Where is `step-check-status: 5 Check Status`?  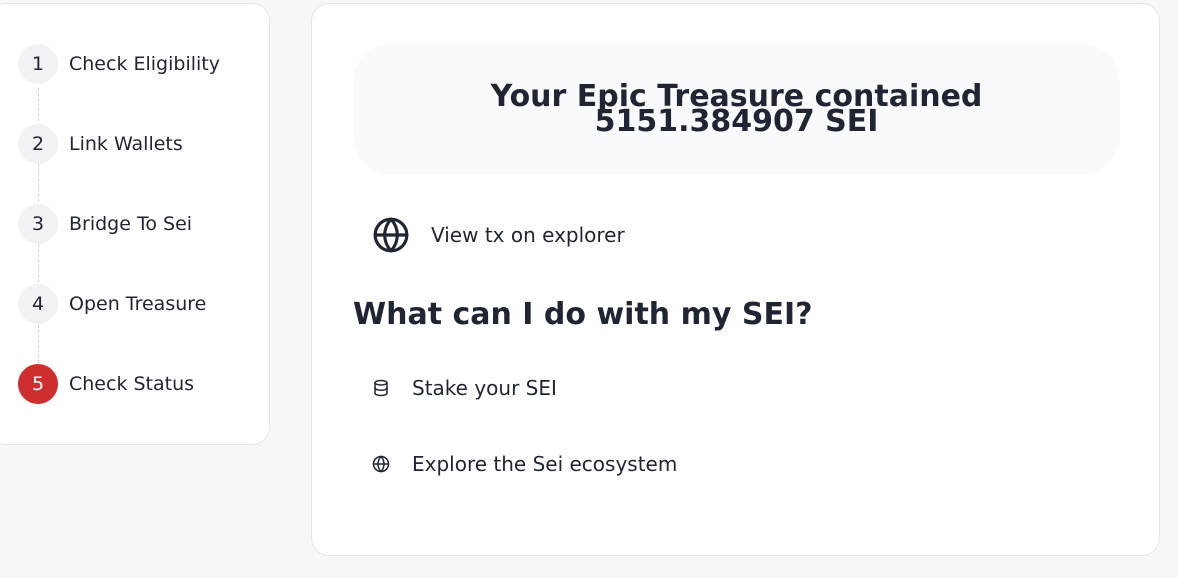 step-check-status: 5 Check Status is located at coordinates (106, 384).